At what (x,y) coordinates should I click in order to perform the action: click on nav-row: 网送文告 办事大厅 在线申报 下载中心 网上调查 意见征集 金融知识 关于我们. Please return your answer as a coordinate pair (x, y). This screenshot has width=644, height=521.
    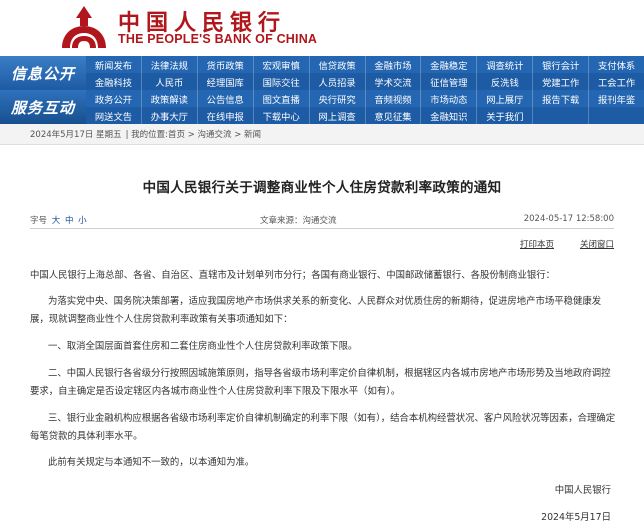
    Looking at the image, I should click on (365, 115).